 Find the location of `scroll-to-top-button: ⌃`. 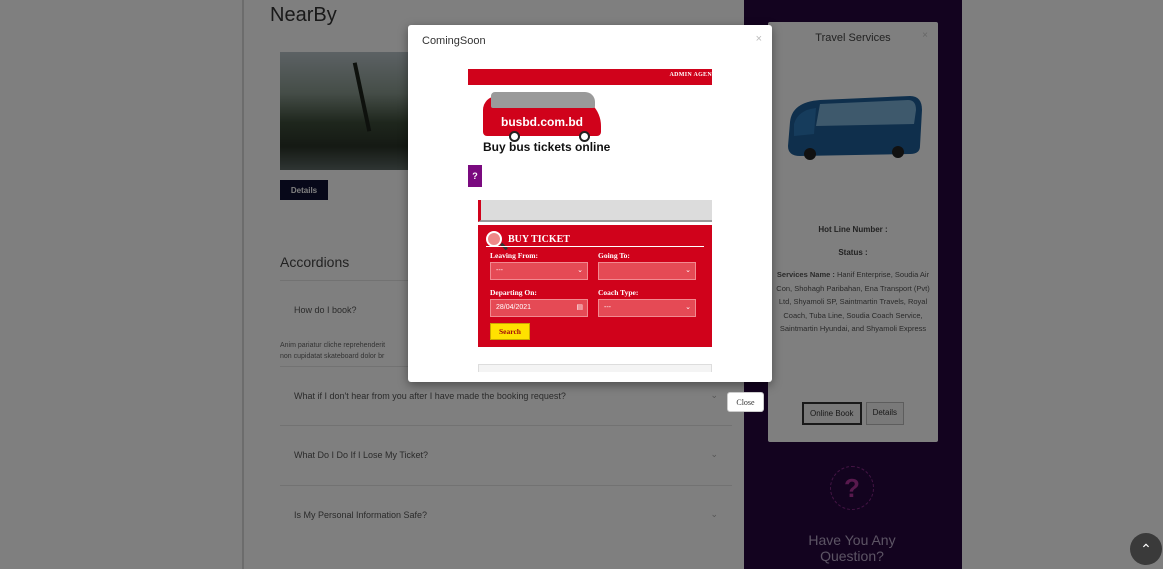

scroll-to-top-button: ⌃ is located at coordinates (1146, 549).